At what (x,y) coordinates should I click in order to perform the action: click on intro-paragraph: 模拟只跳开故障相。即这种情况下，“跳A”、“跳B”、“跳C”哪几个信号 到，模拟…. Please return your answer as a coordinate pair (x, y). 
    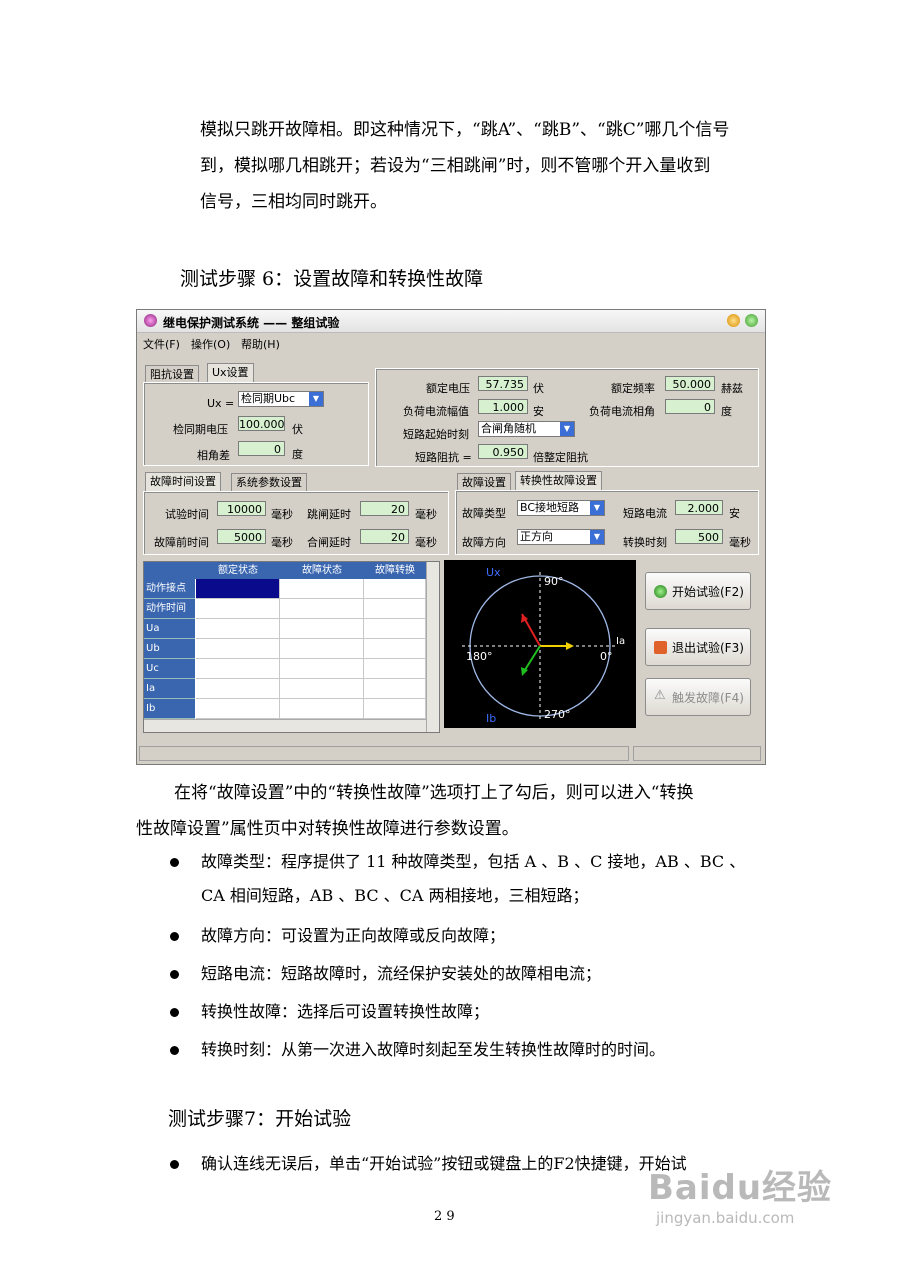
    Looking at the image, I should click on (490, 166).